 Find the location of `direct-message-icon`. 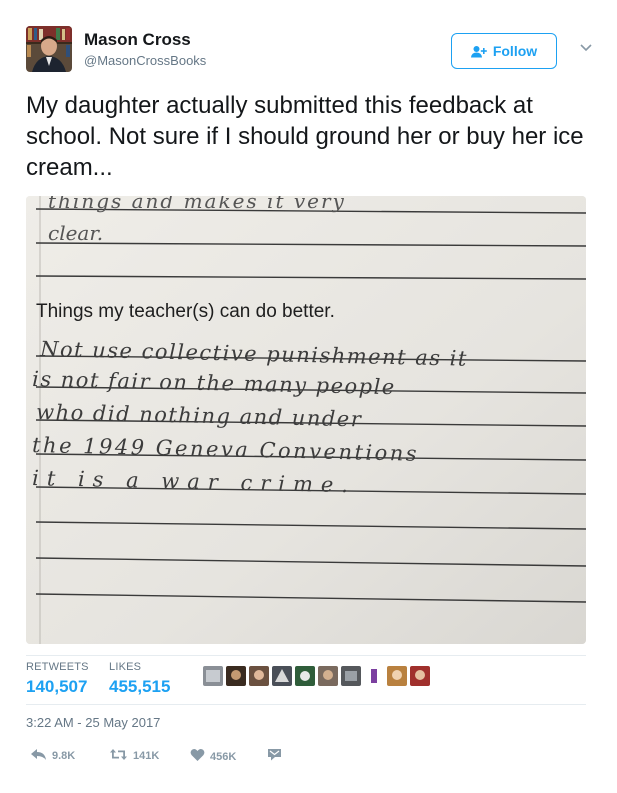

direct-message-icon is located at coordinates (274, 756).